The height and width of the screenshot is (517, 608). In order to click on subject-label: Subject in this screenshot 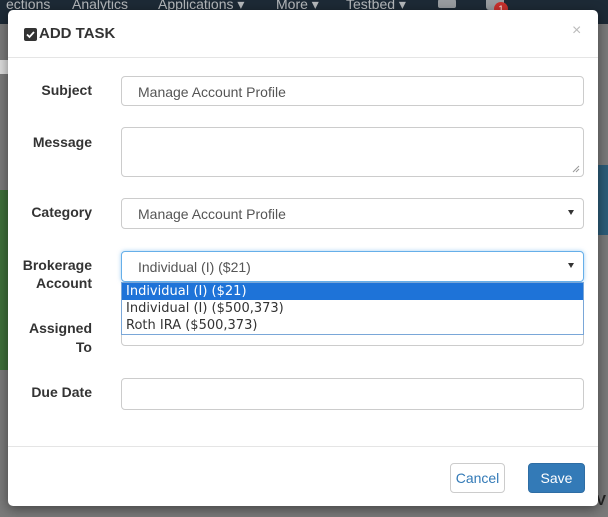, I will do `click(66, 90)`.